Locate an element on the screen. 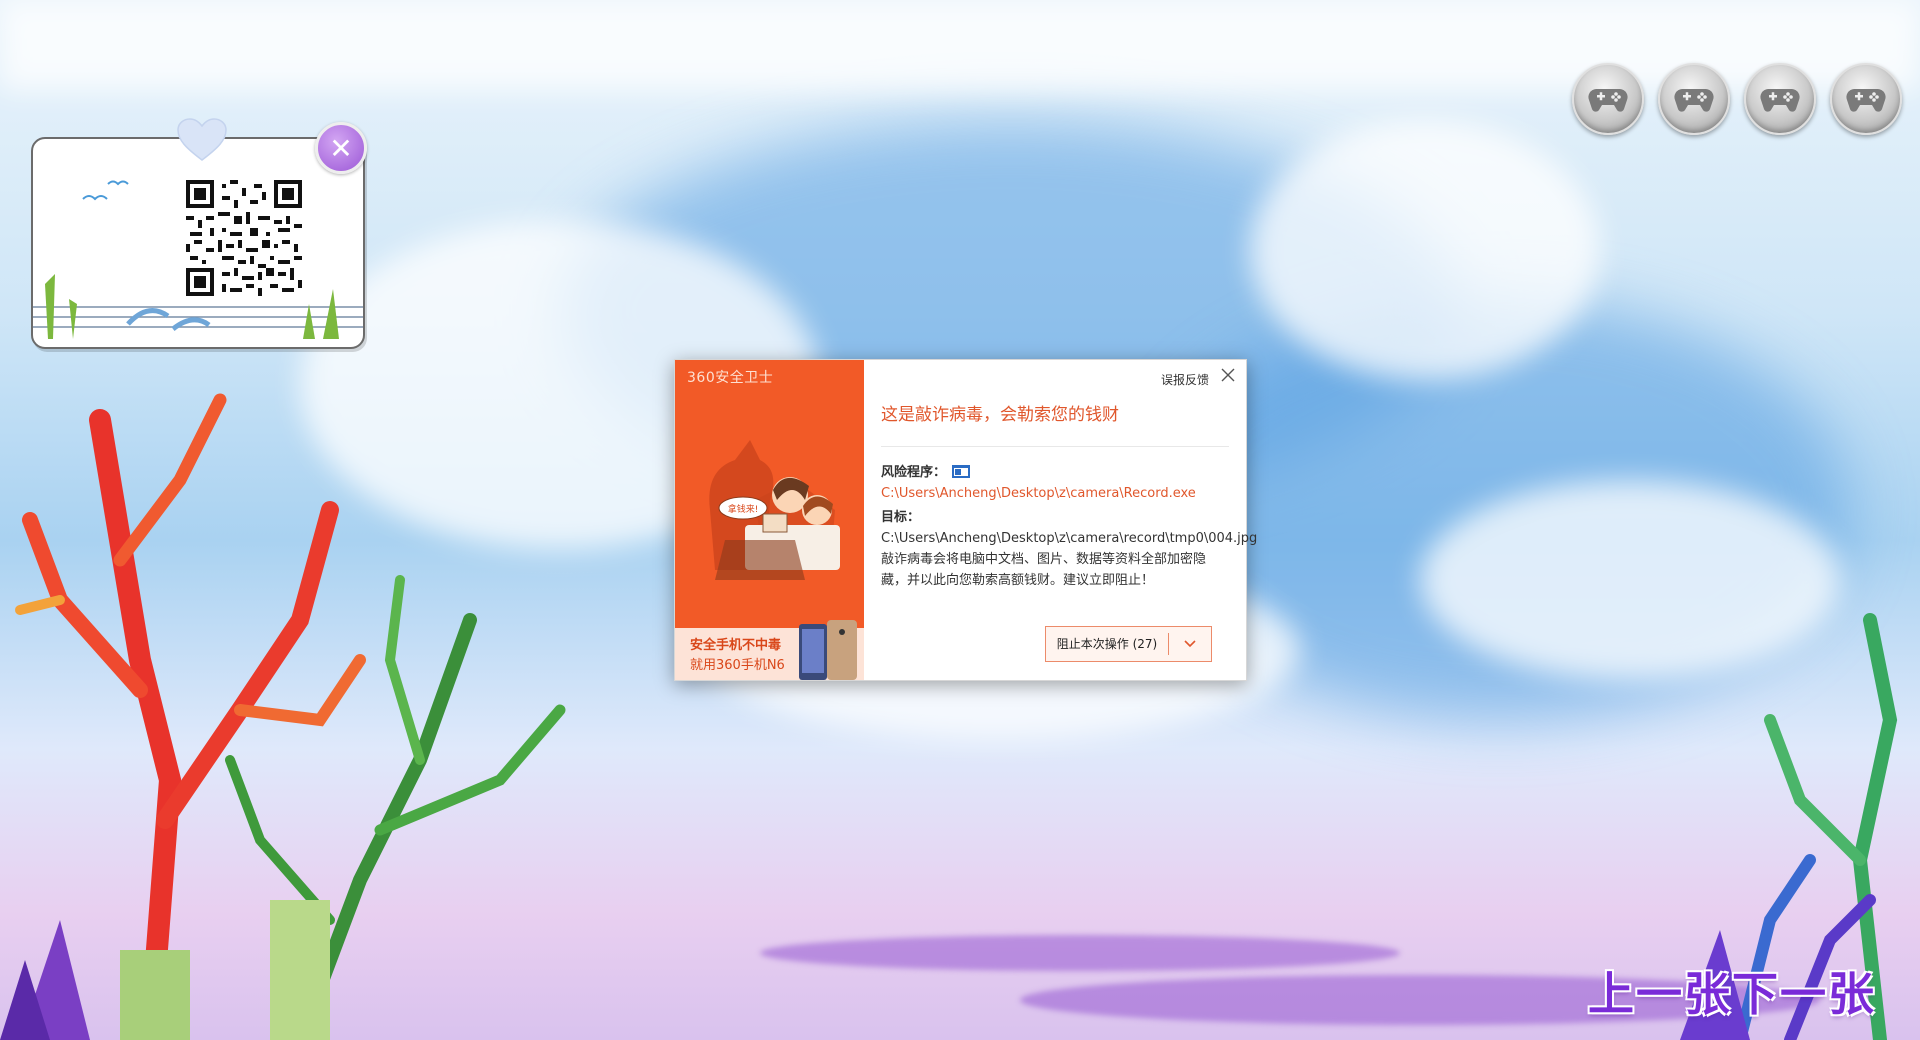 The width and height of the screenshot is (1920, 1040). dialog-title: 这是敲诈病毒，会勒索您的钱财 is located at coordinates (1000, 415).